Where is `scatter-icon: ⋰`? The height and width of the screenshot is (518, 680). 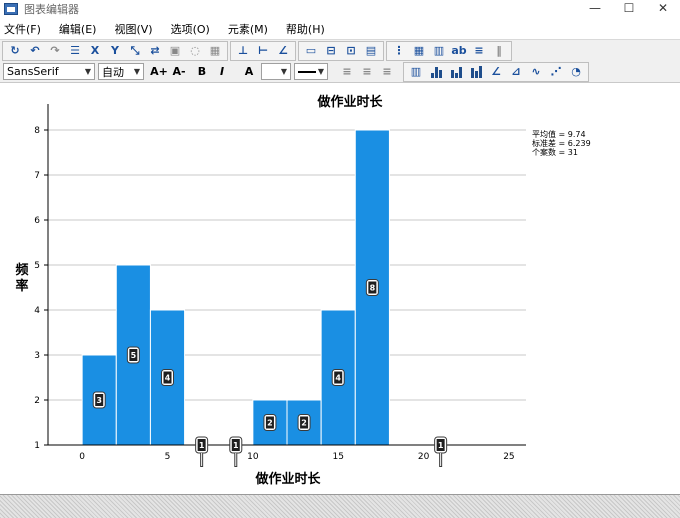 scatter-icon: ⋰ is located at coordinates (556, 72).